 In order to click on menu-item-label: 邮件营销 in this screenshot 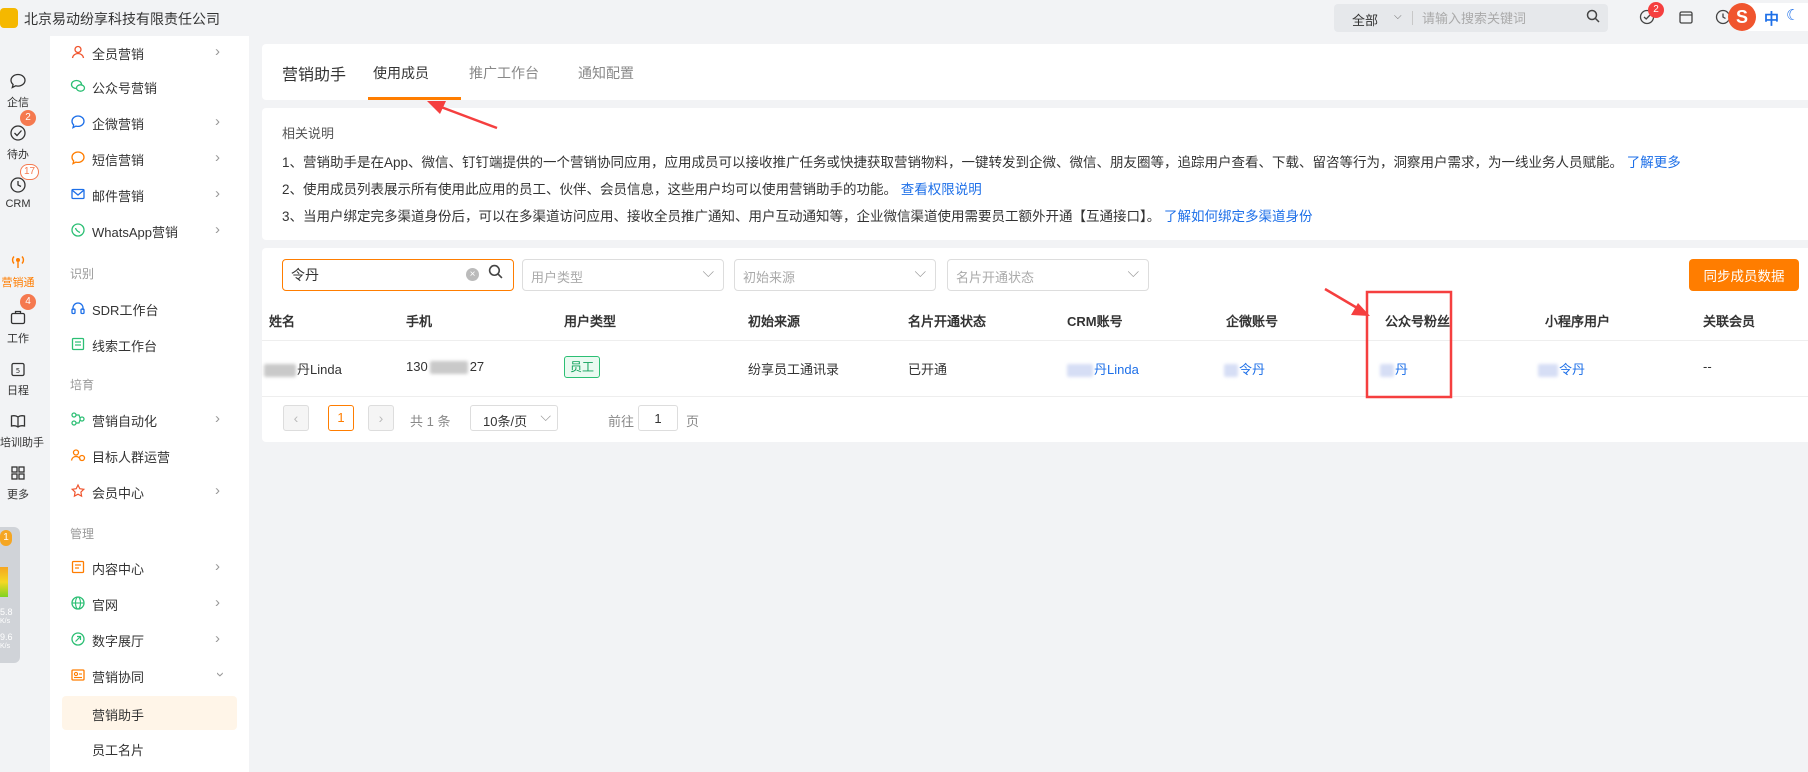, I will do `click(118, 196)`.